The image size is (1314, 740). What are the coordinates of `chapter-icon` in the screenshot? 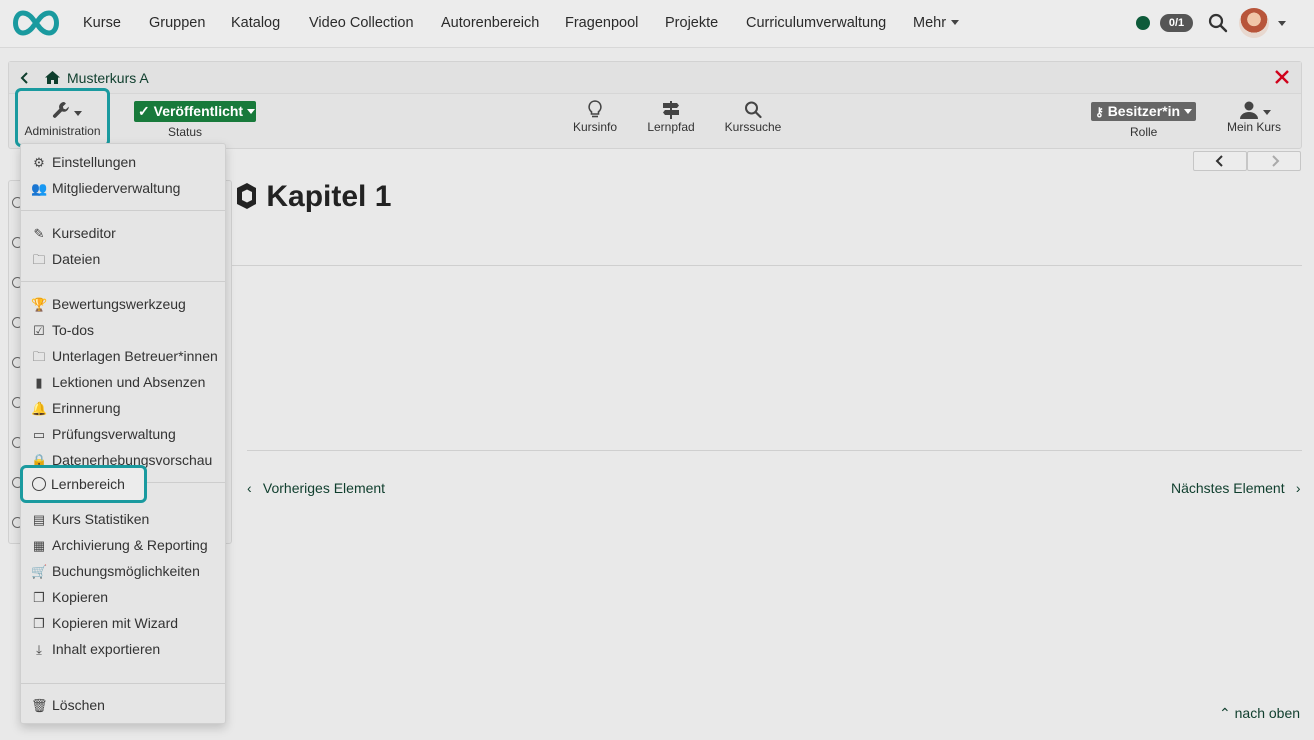 It's located at (246, 196).